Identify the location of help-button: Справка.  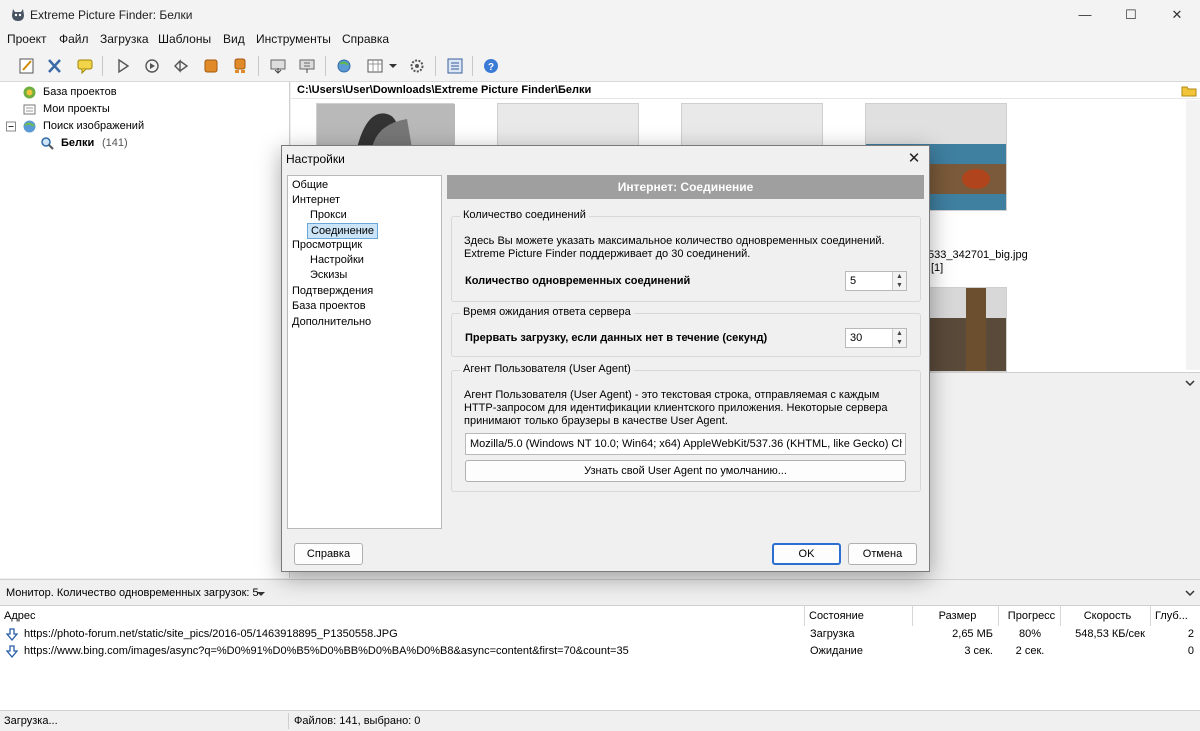
(328, 554).